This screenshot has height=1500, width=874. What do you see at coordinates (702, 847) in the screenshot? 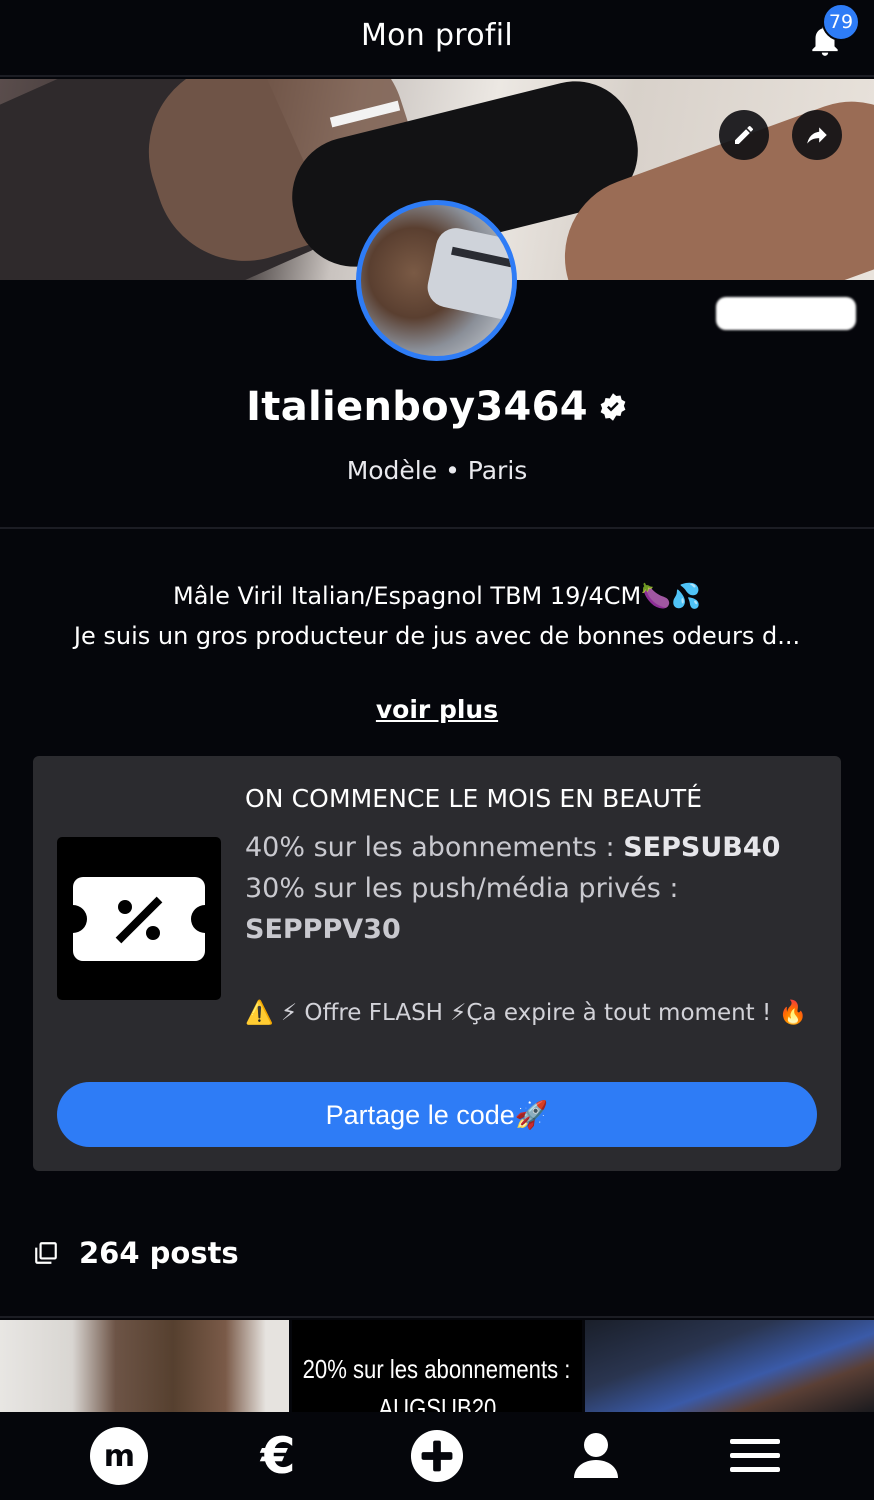
I see `promo-code-subs: SEPSUB40` at bounding box center [702, 847].